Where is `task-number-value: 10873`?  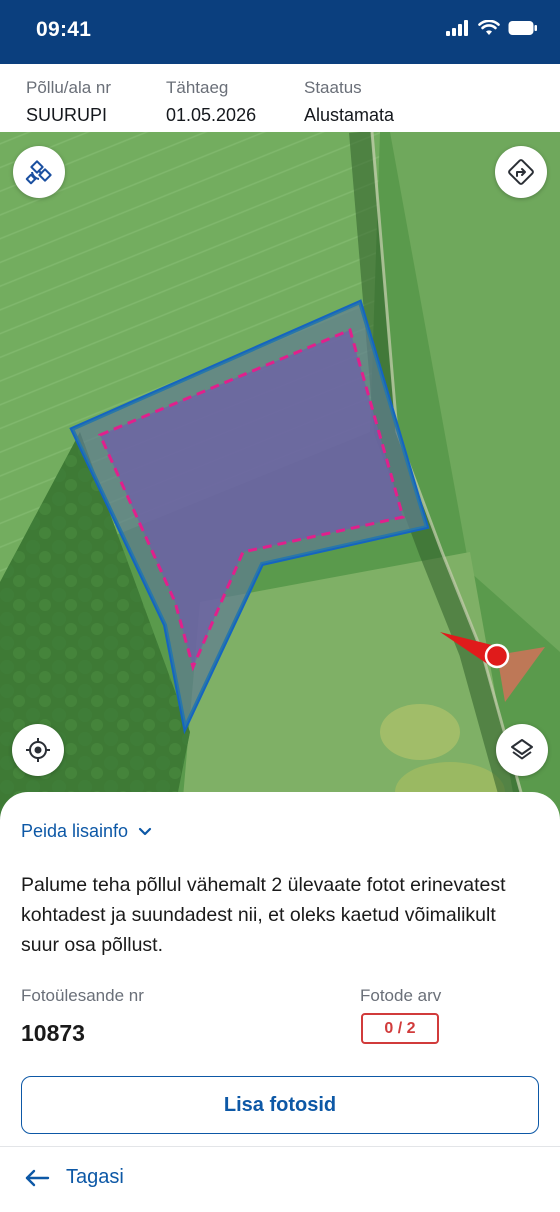 task-number-value: 10873 is located at coordinates (53, 1033).